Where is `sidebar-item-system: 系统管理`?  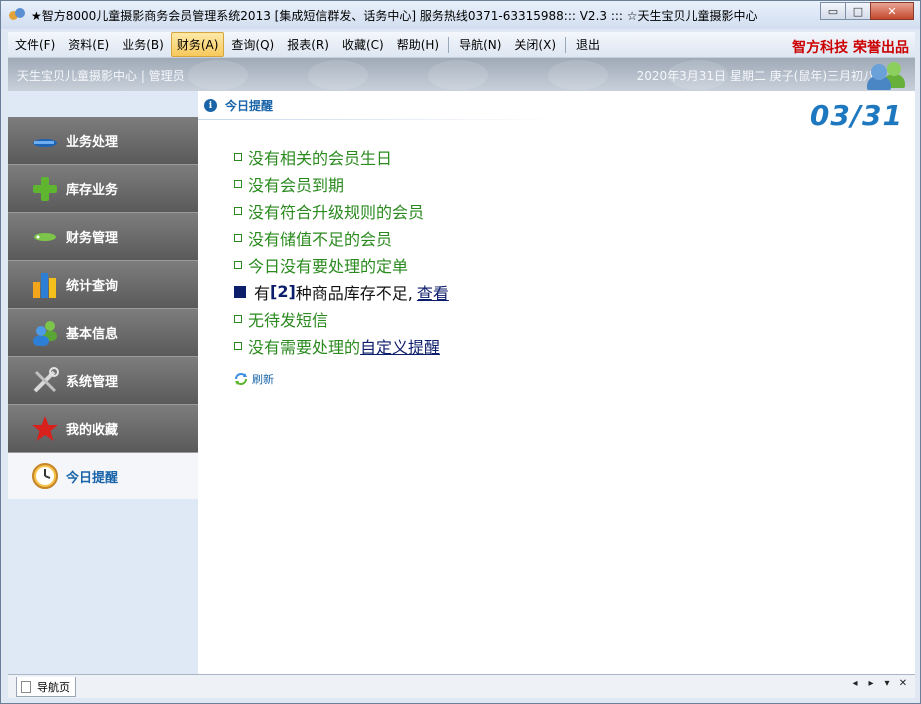 sidebar-item-system: 系统管理 is located at coordinates (103, 381).